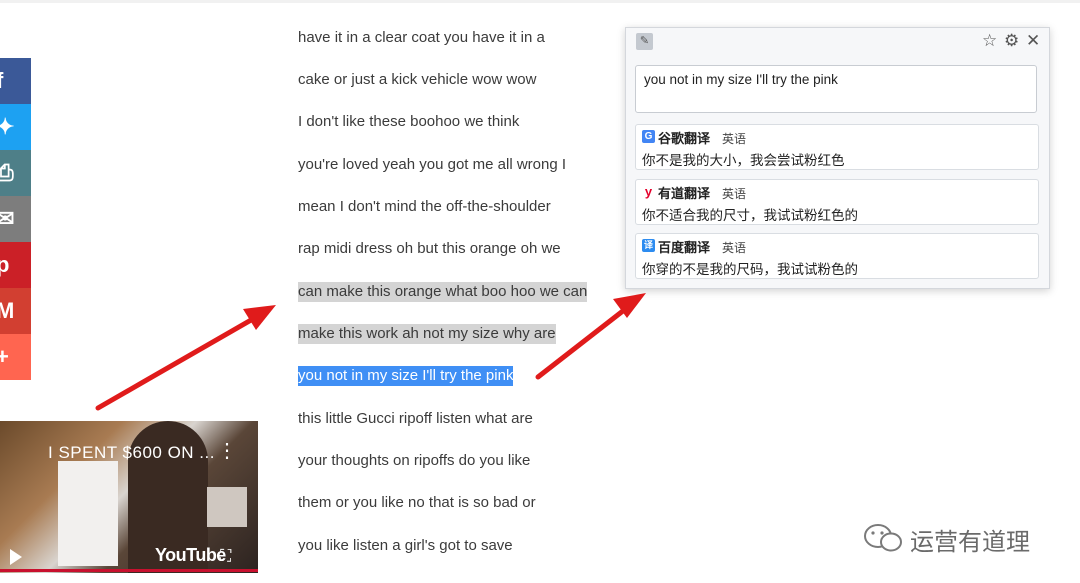 Image resolution: width=1080 pixels, height=583 pixels. What do you see at coordinates (883, 538) in the screenshot?
I see `wechat-icon` at bounding box center [883, 538].